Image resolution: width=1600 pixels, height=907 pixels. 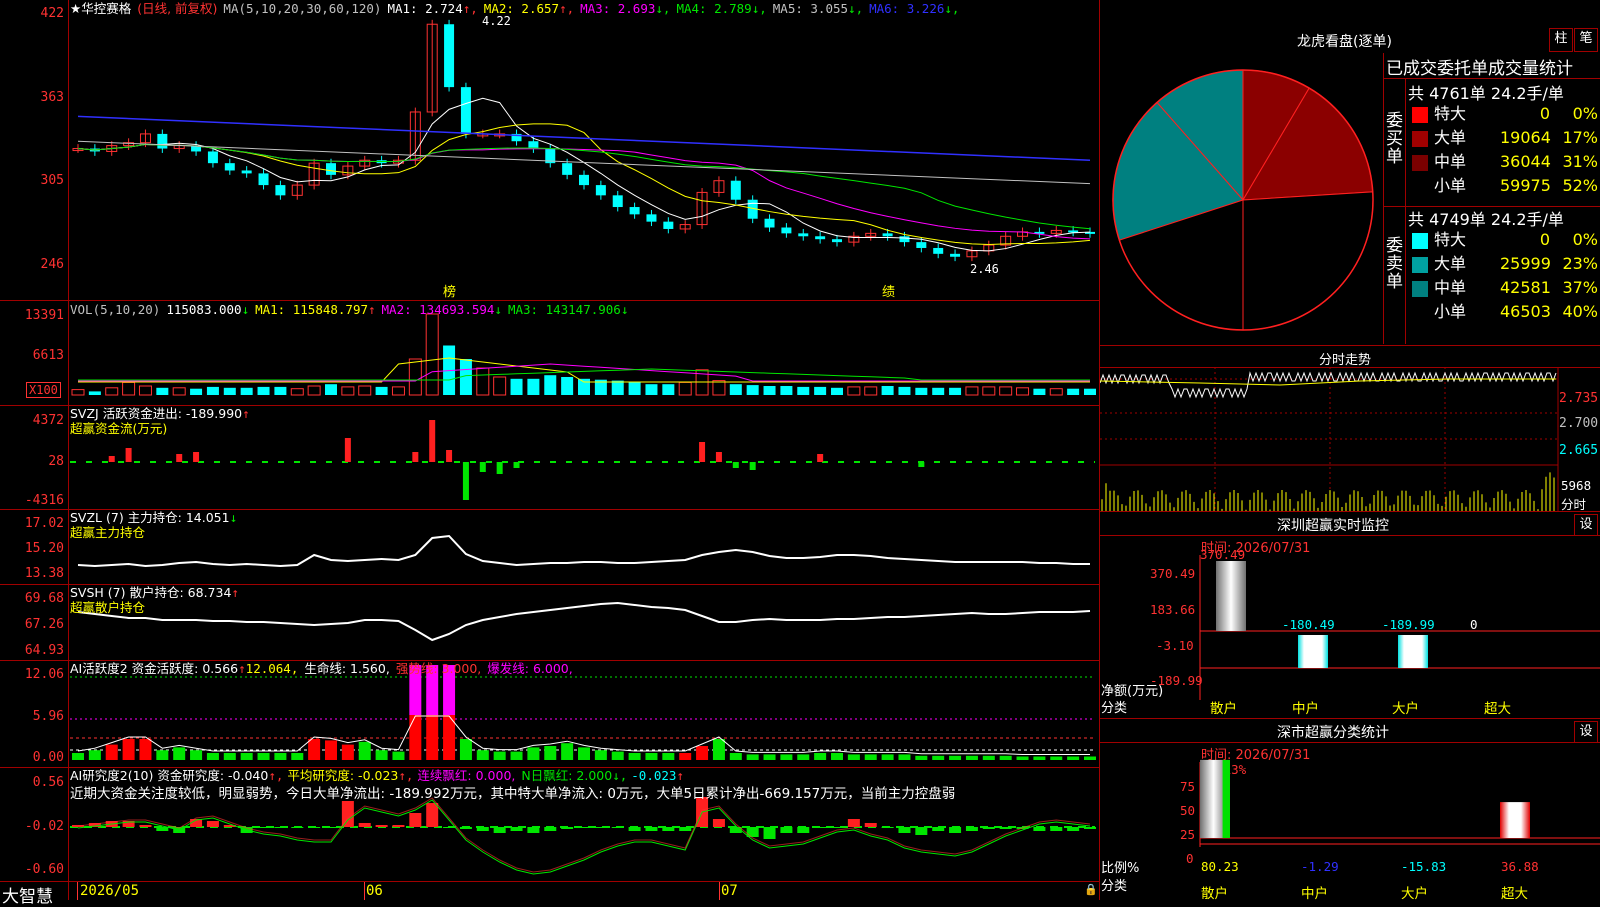 I want to click on vol-ma1: MA1: 115848.797, so click(x=311, y=309).